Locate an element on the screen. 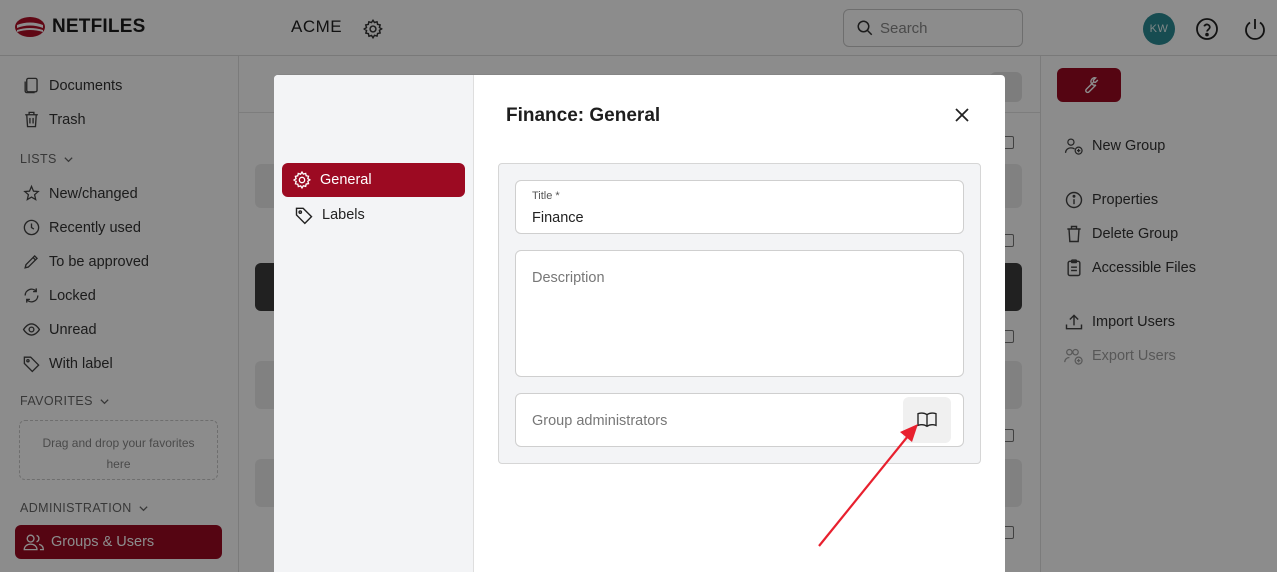 This screenshot has height=572, width=1277. gear-icon is located at coordinates (302, 180).